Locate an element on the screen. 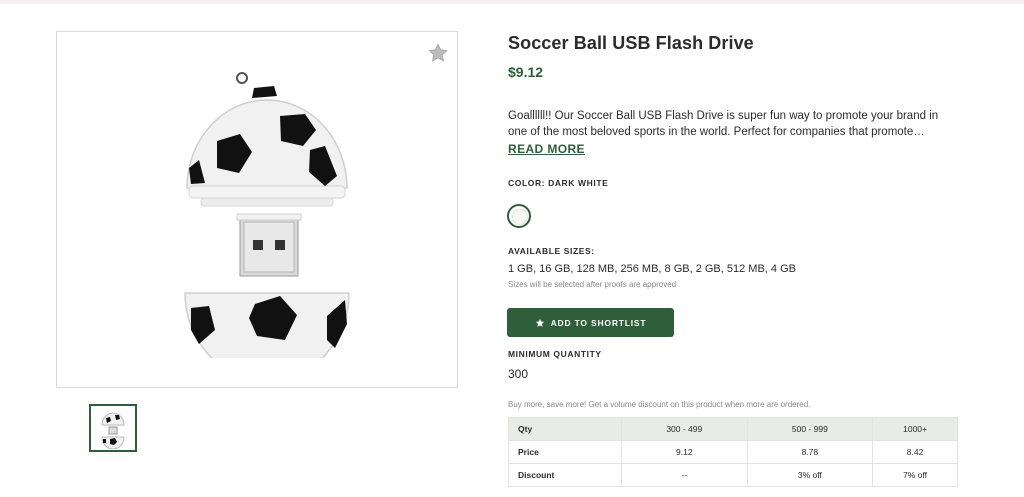 The height and width of the screenshot is (497, 1024). pricing-header-row: Qty 300 - 499 500 - 999 1000+ is located at coordinates (733, 429).